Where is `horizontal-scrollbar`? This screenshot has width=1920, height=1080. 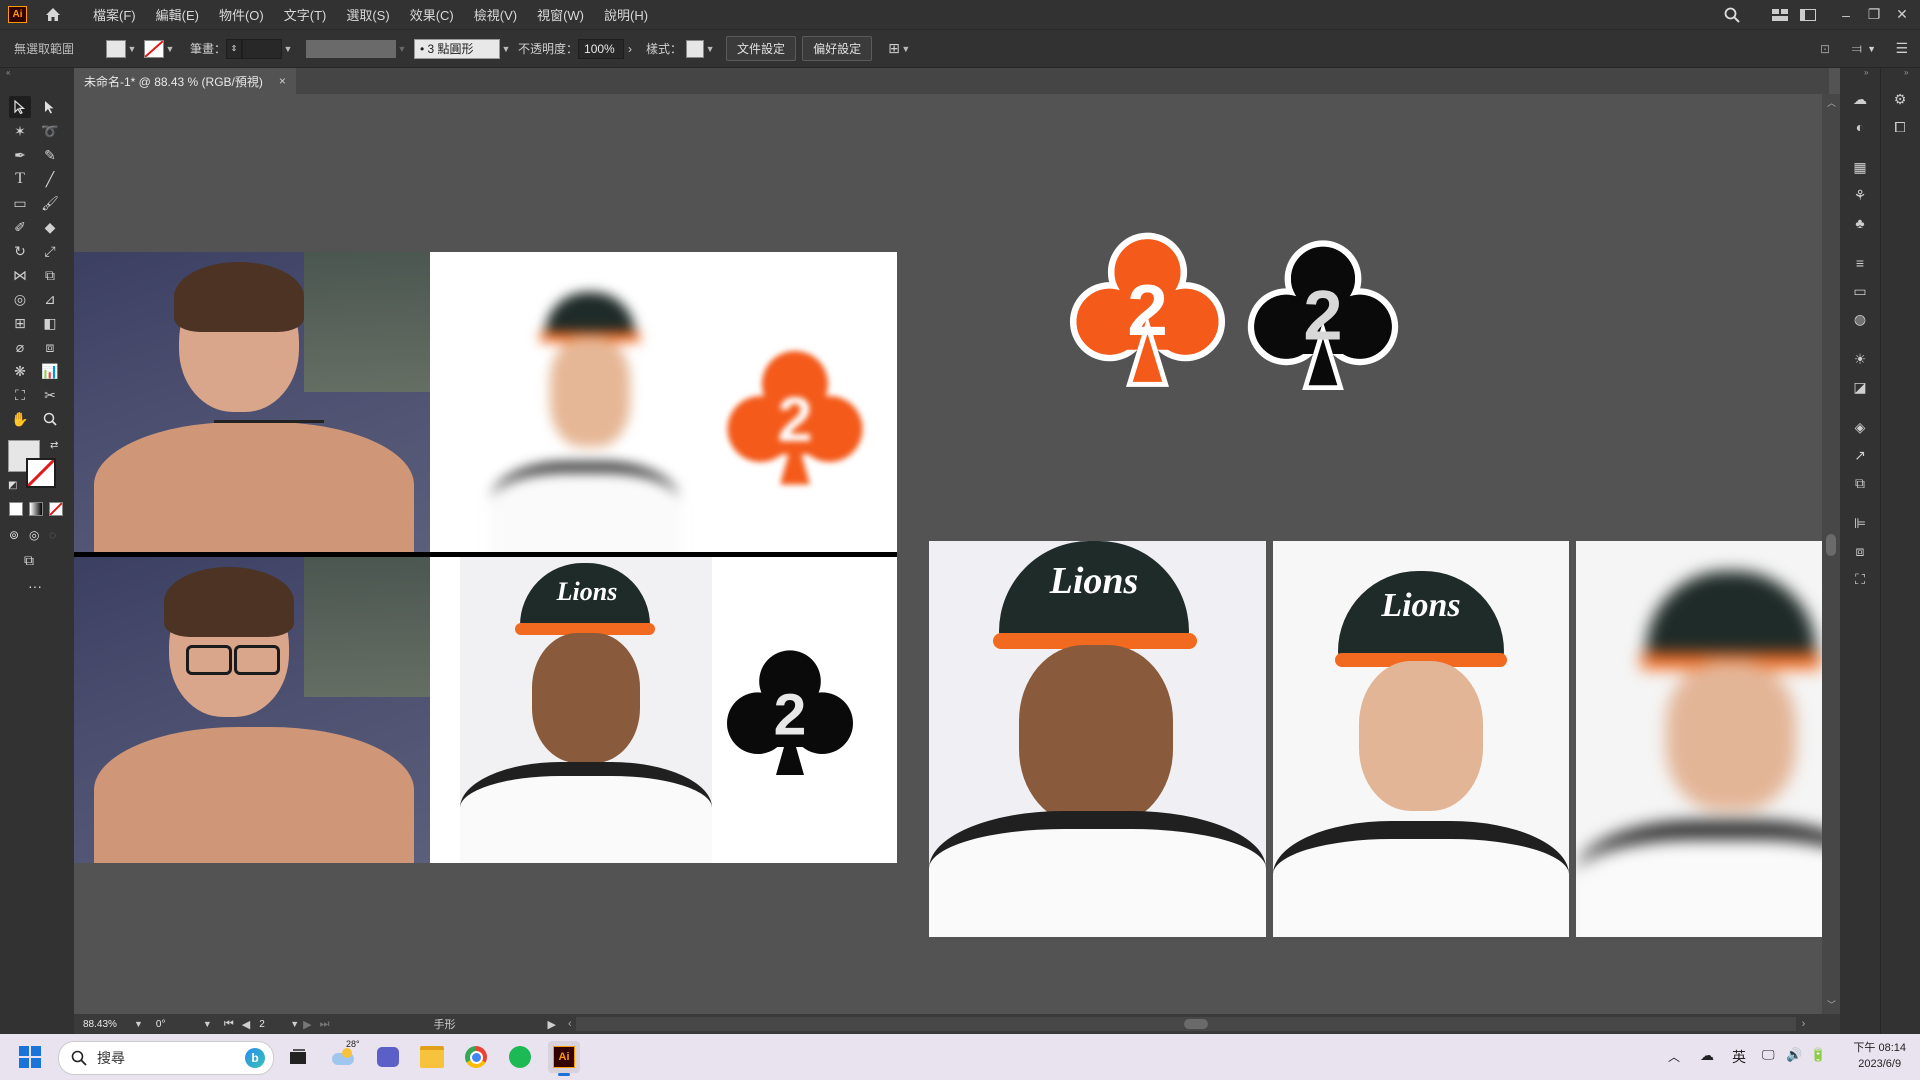
horizontal-scrollbar is located at coordinates (1185, 1024).